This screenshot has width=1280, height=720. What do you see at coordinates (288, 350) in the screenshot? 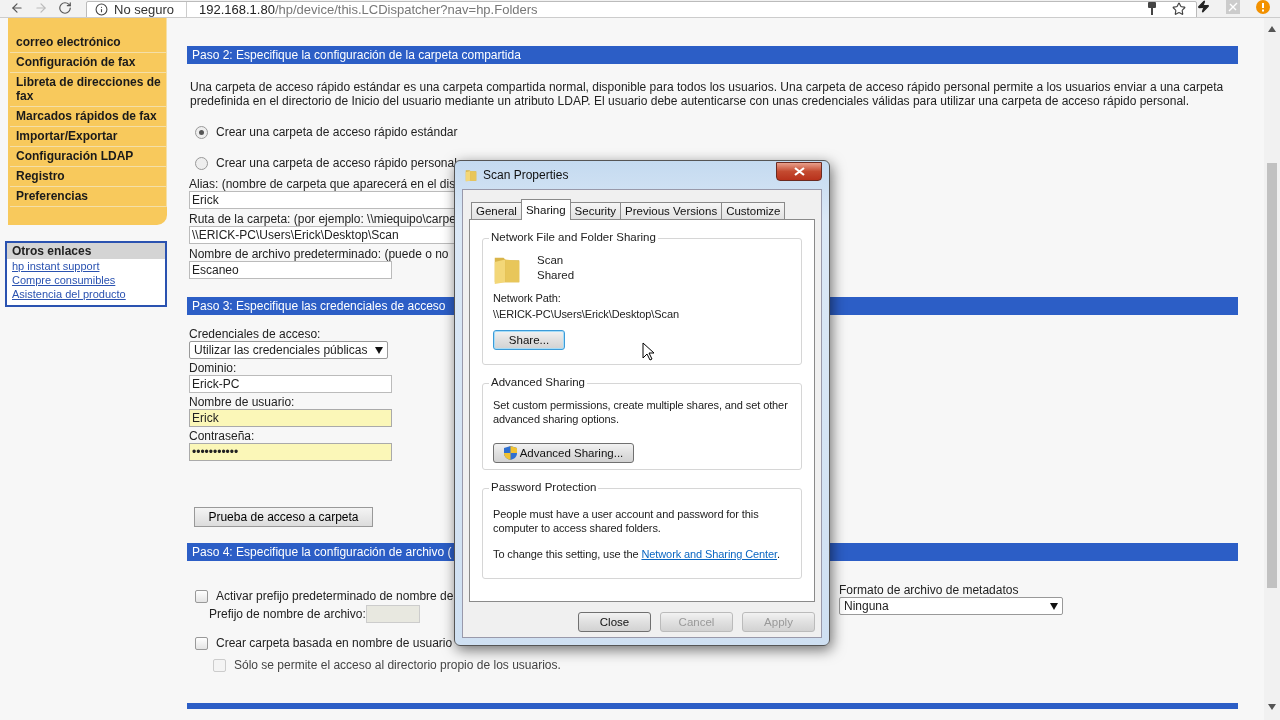
I see `credentials-dropdown: Utilizar las credenciales públicas` at bounding box center [288, 350].